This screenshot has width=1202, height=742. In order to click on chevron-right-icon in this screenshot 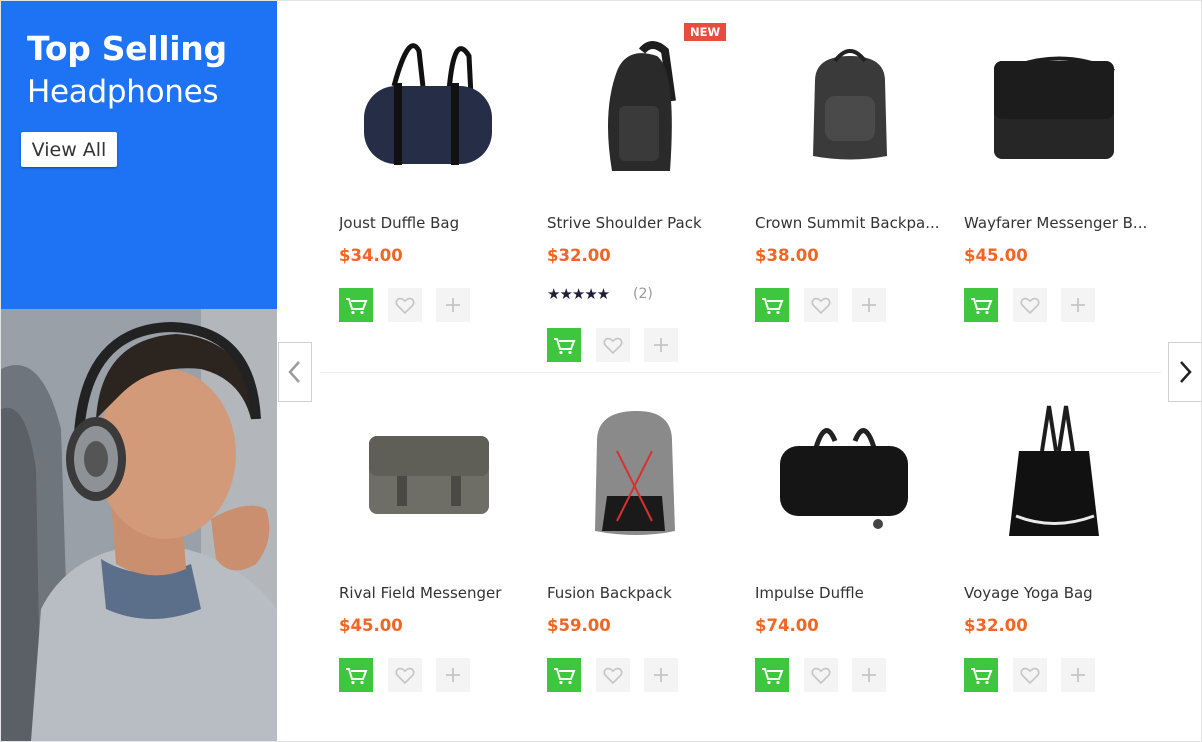, I will do `click(1186, 372)`.